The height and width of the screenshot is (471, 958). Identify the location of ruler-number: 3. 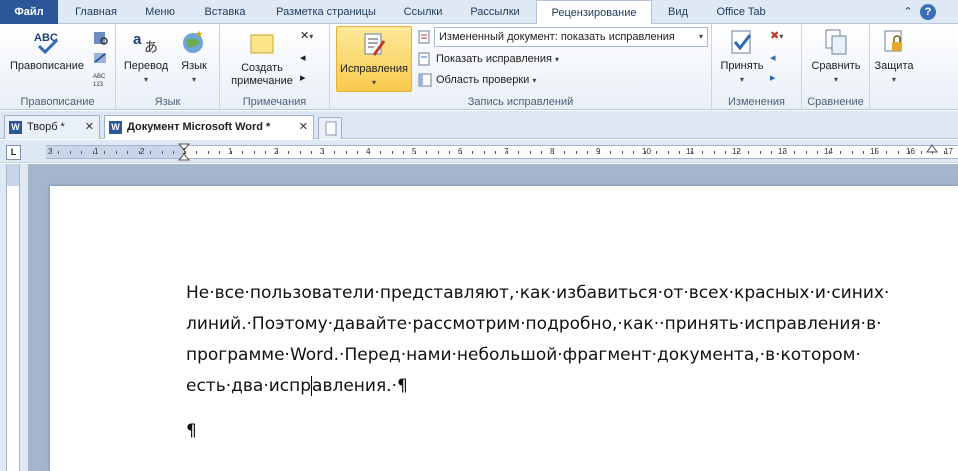
(50, 151).